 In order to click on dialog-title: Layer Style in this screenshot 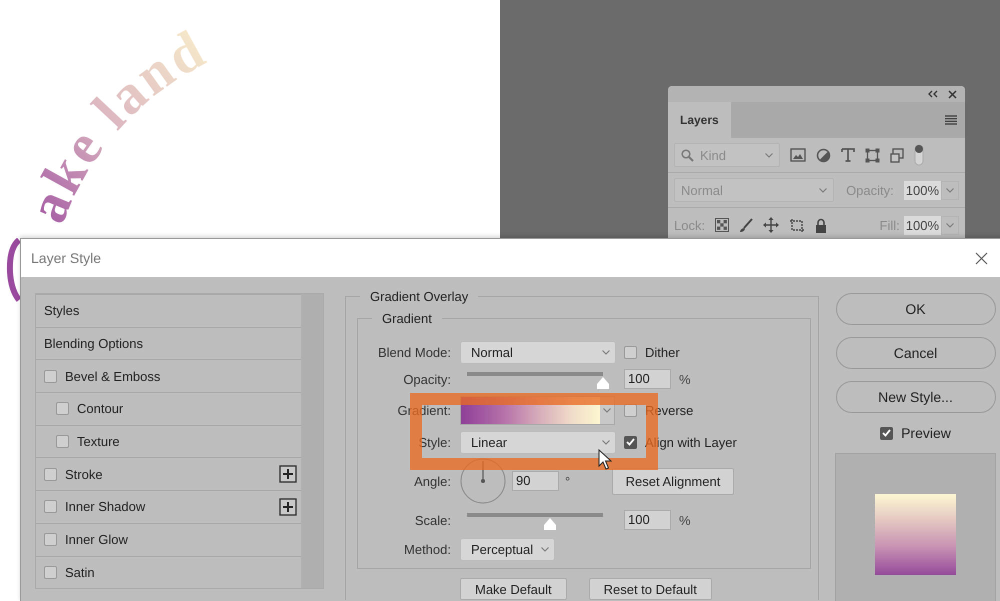, I will do `click(66, 258)`.